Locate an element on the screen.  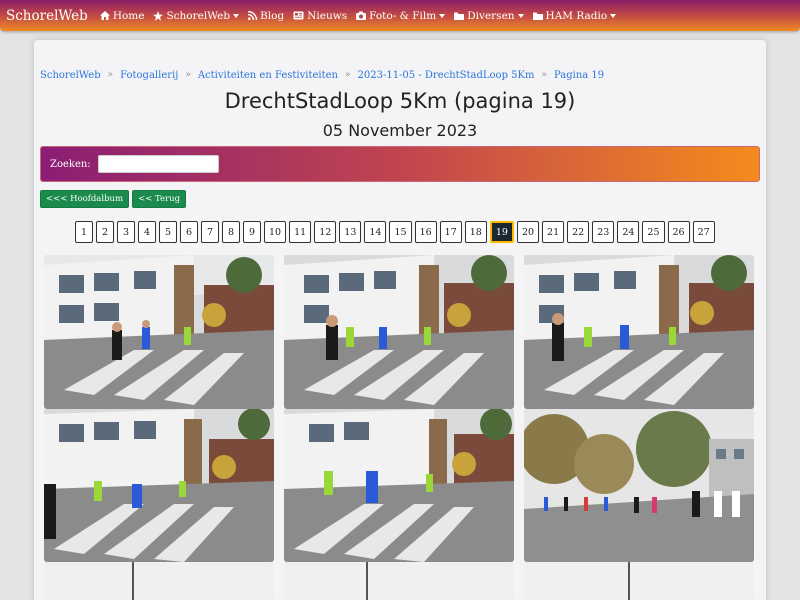
nav-diversen-label: Diversen is located at coordinates (491, 15).